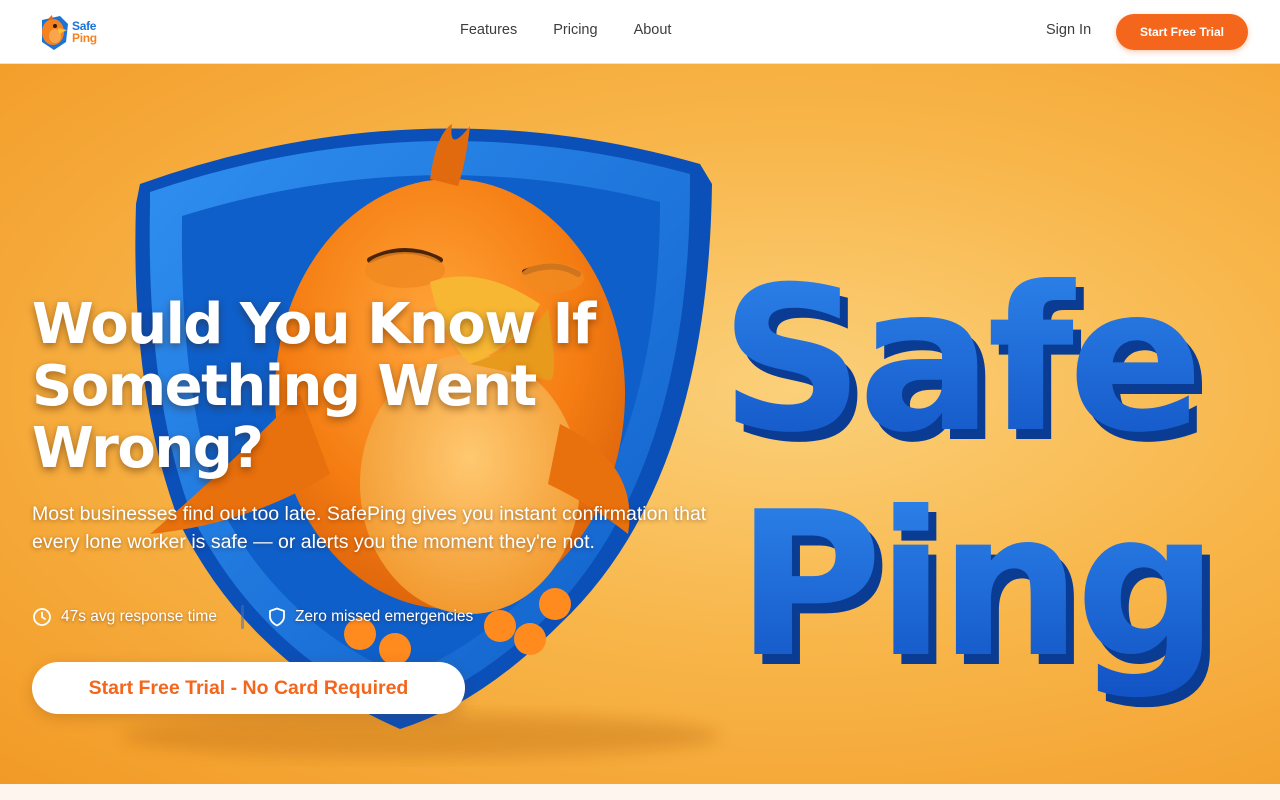 The image size is (1280, 800). Describe the element at coordinates (55, 32) in the screenshot. I see `bird-logo-icon` at that location.